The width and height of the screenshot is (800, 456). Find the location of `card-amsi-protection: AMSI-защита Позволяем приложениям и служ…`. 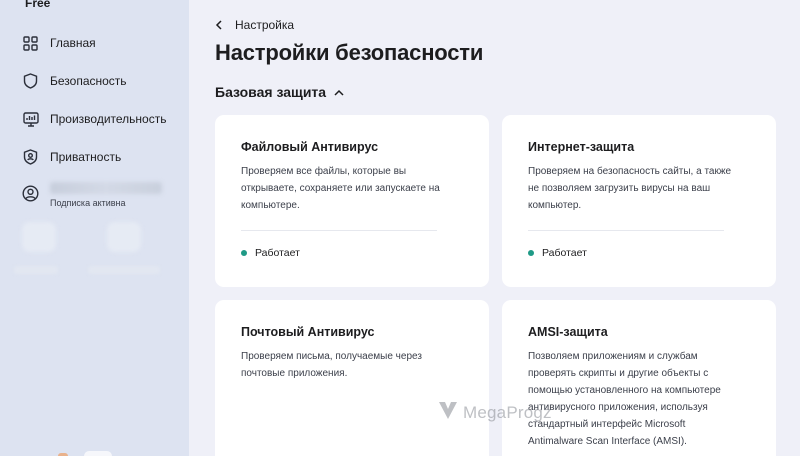

card-amsi-protection: AMSI-защита Позволяем приложениям и служ… is located at coordinates (639, 378).